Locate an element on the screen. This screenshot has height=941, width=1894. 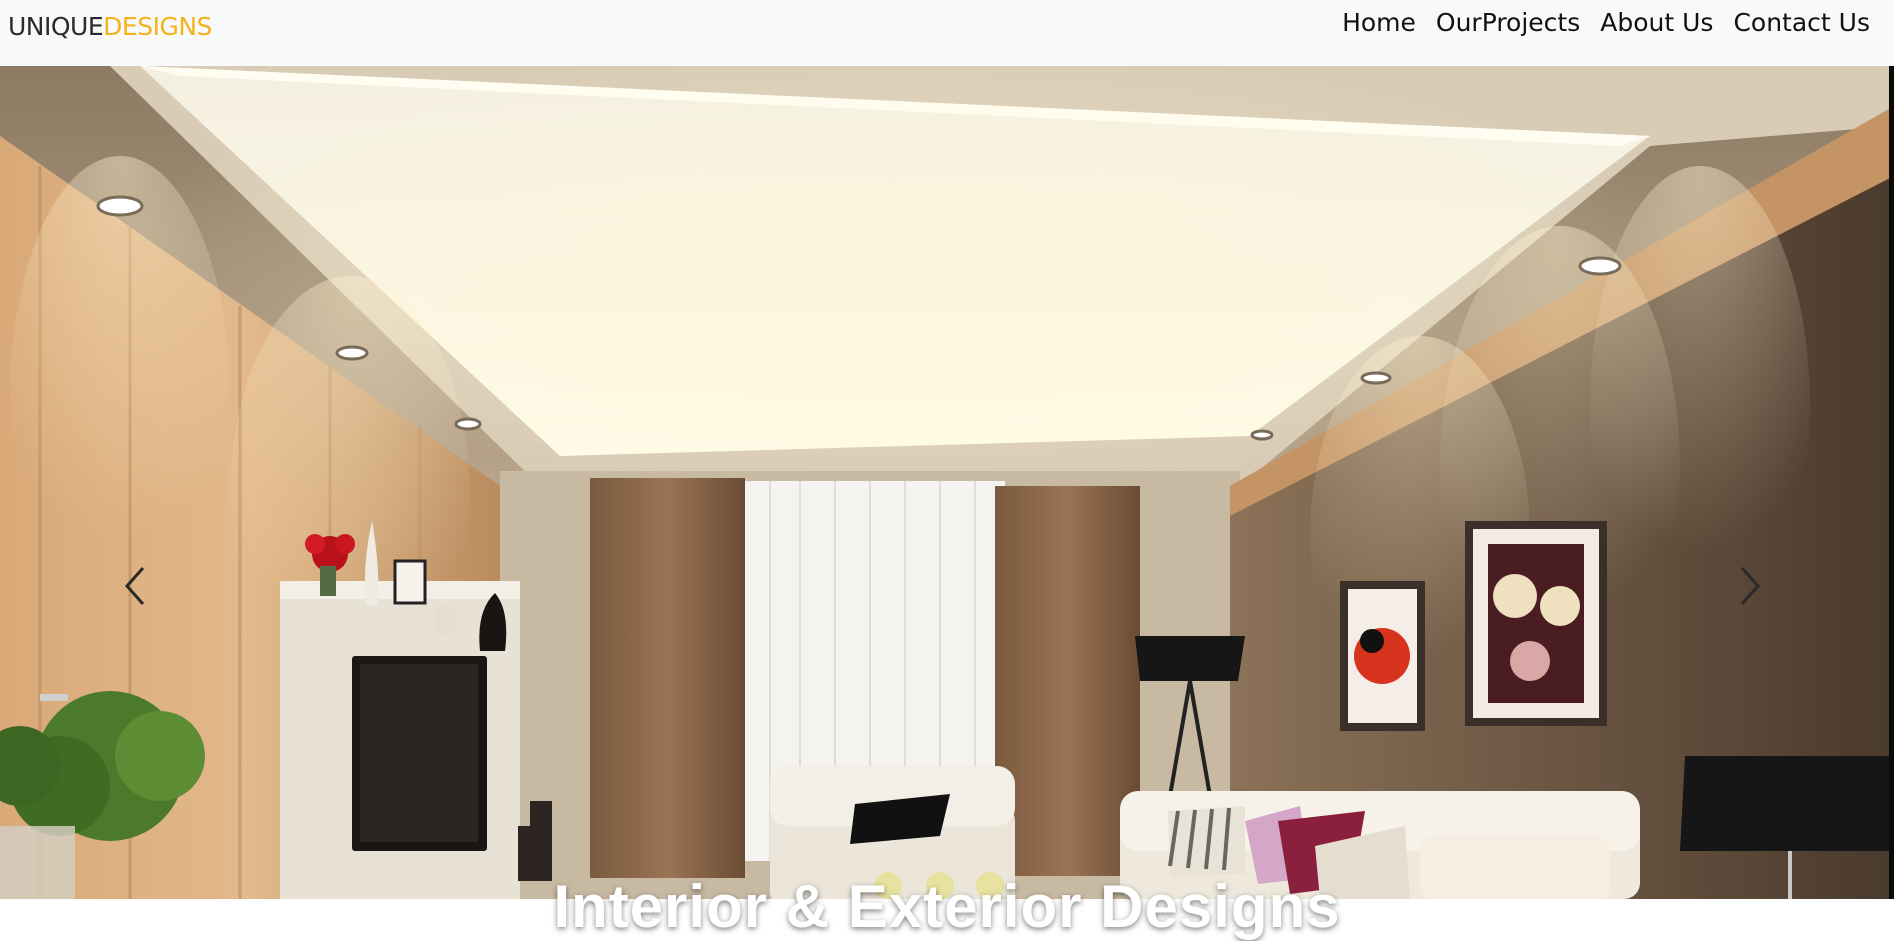
chevron-left-icon is located at coordinates (134, 586).